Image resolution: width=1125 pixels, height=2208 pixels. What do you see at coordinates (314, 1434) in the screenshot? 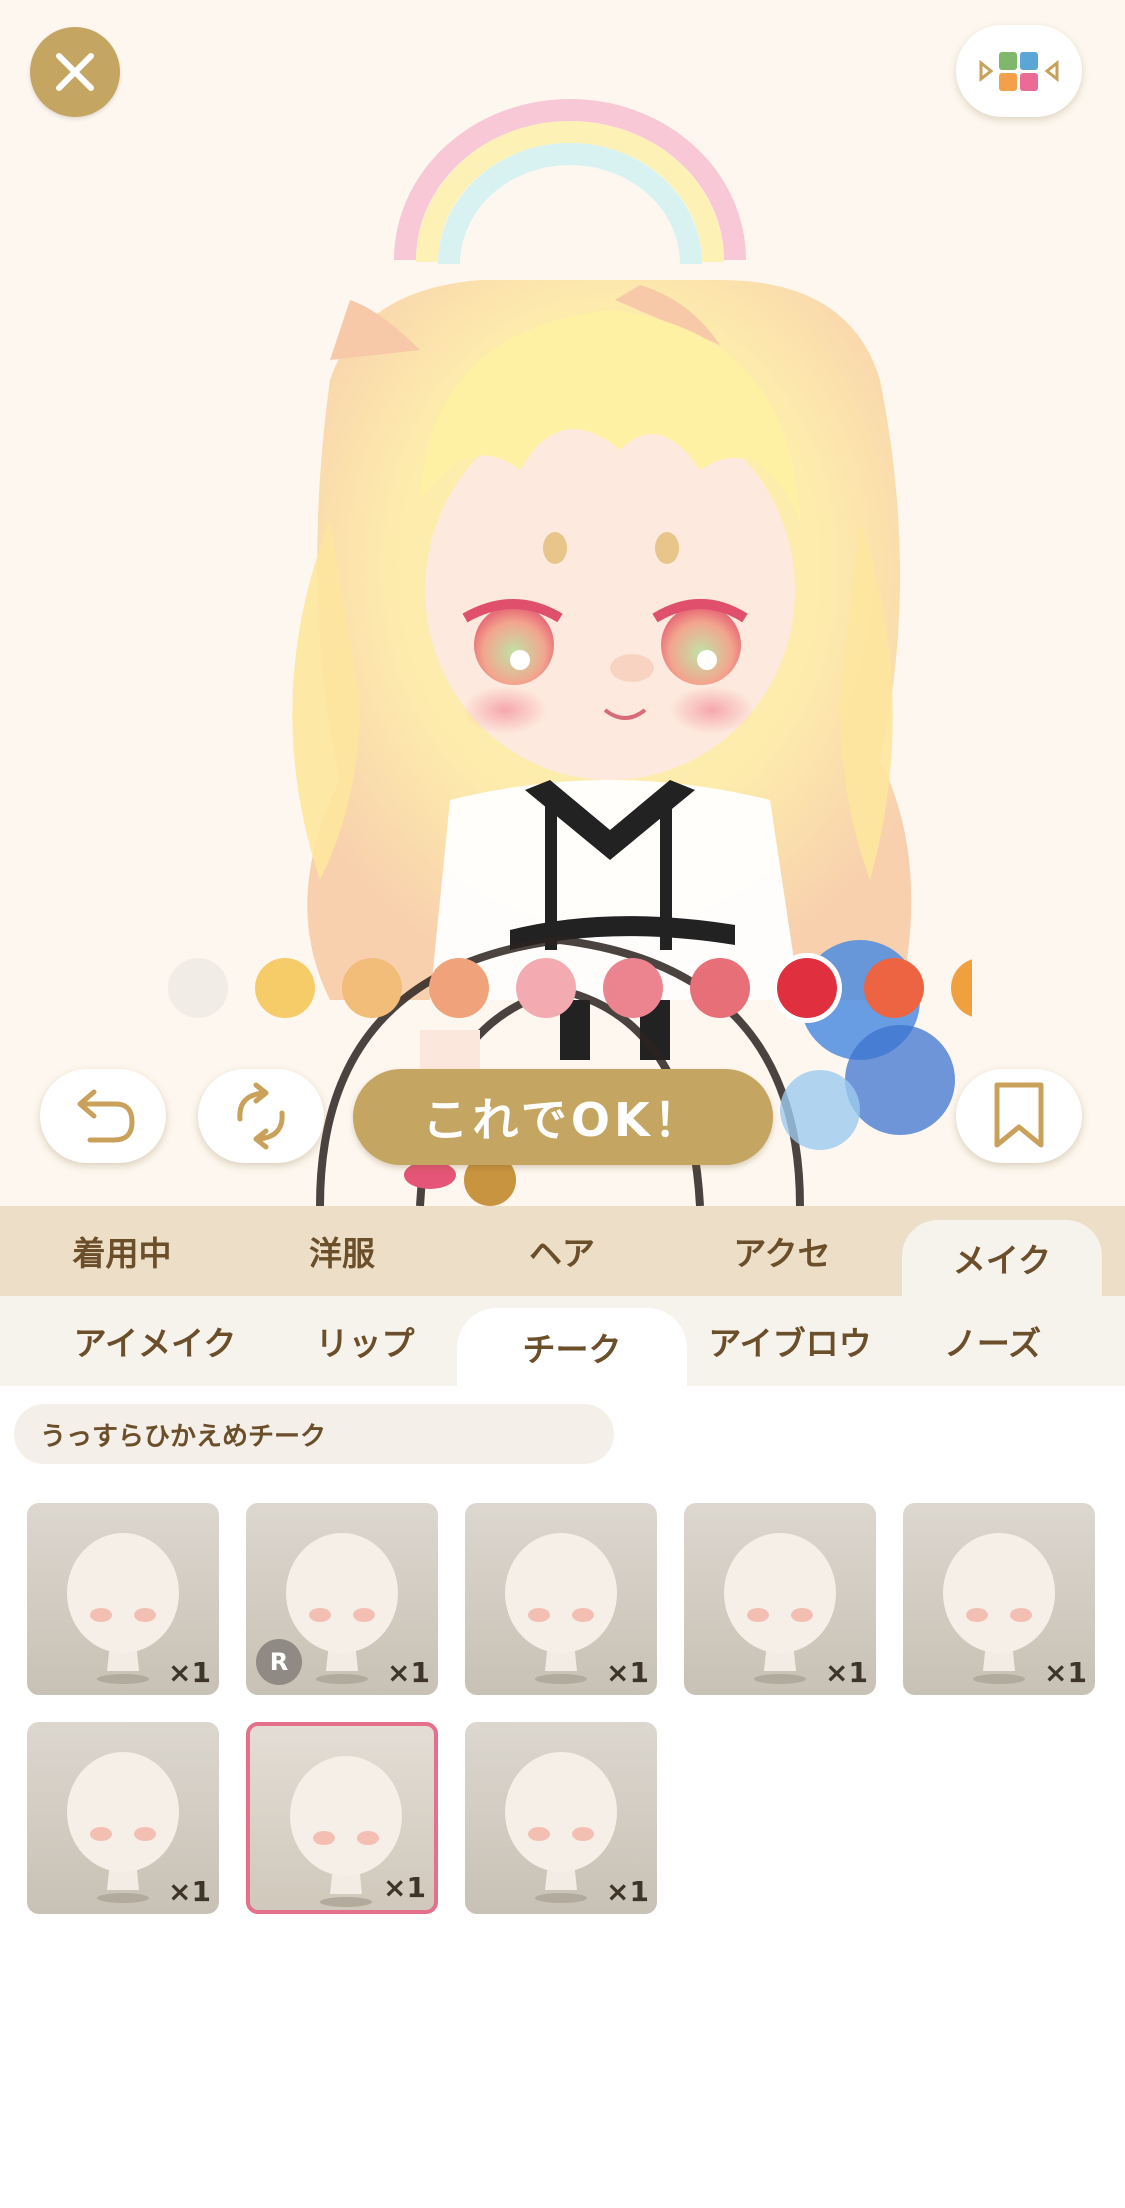
I see `selected-item-name: うっすらひかえめチーク` at bounding box center [314, 1434].